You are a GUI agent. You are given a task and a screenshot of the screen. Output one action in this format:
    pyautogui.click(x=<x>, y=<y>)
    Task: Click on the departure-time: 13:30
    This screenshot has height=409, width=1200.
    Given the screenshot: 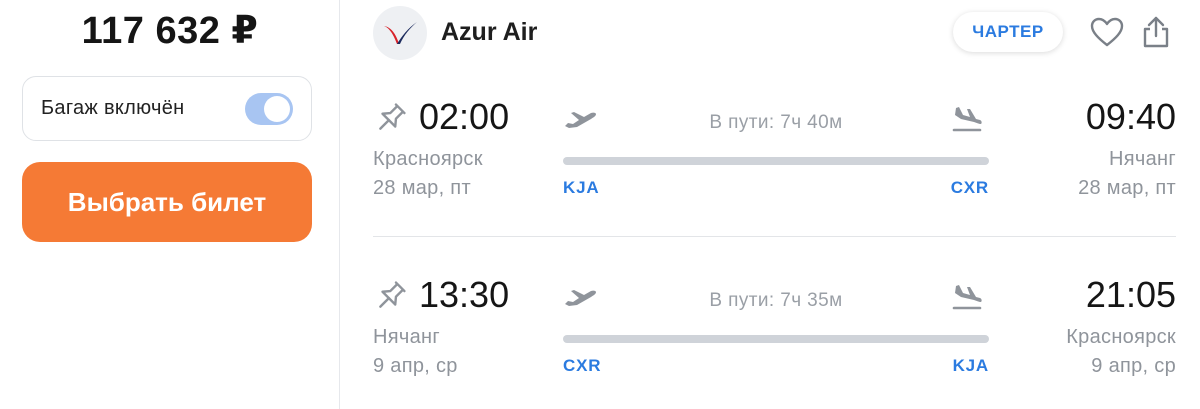 What is the action you would take?
    pyautogui.click(x=464, y=294)
    